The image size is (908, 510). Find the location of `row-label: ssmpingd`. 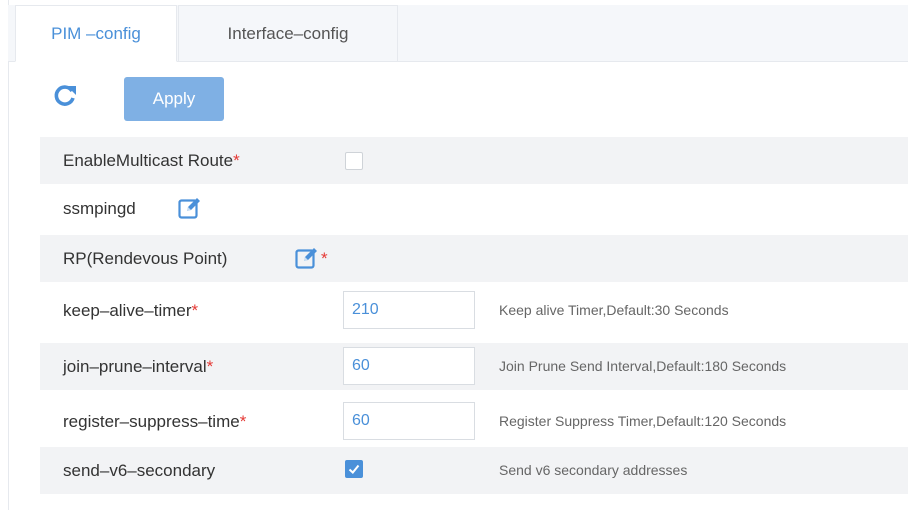

row-label: ssmpingd is located at coordinates (99, 208).